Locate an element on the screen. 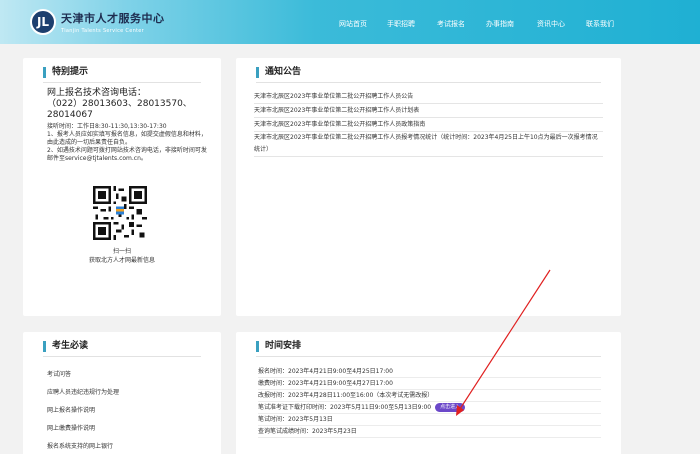  annotation-arrow-icon is located at coordinates (503, 342).